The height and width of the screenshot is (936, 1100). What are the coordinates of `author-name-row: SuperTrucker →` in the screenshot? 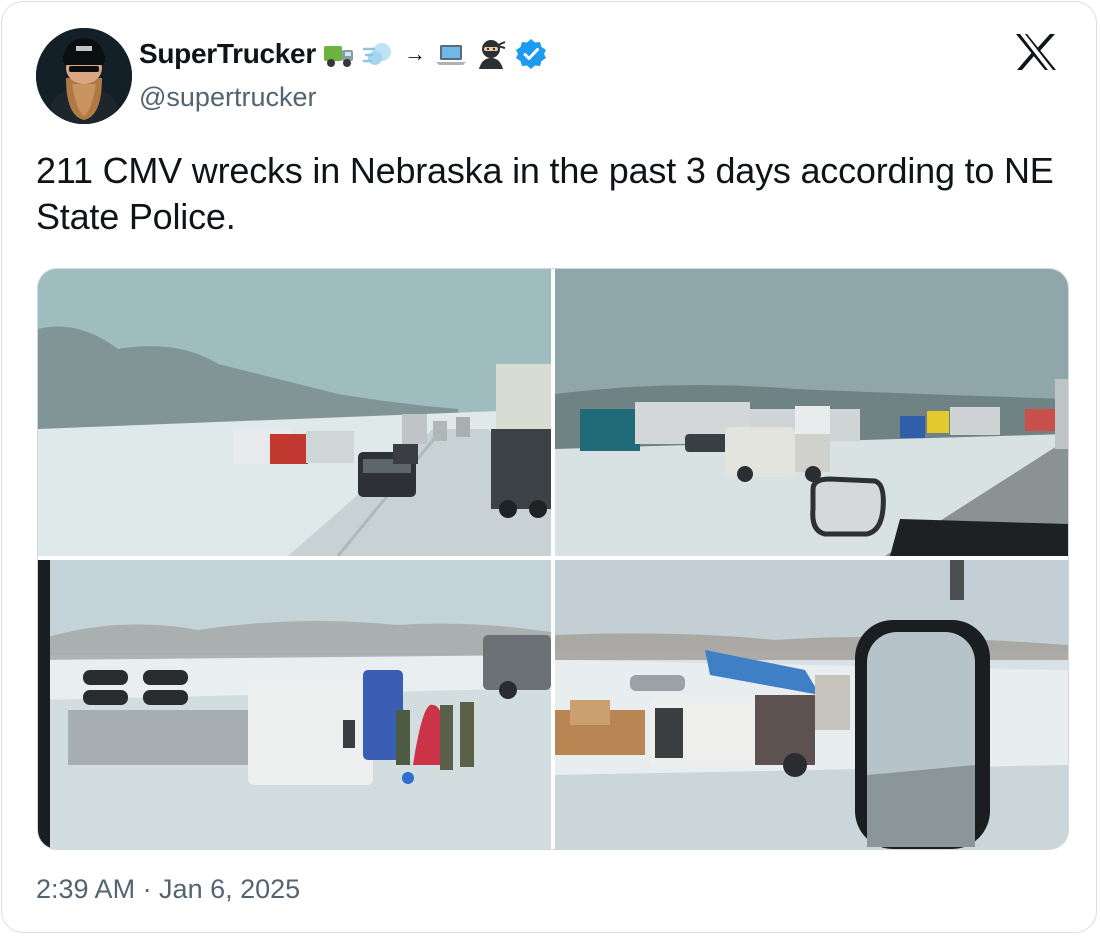 It's located at (343, 54).